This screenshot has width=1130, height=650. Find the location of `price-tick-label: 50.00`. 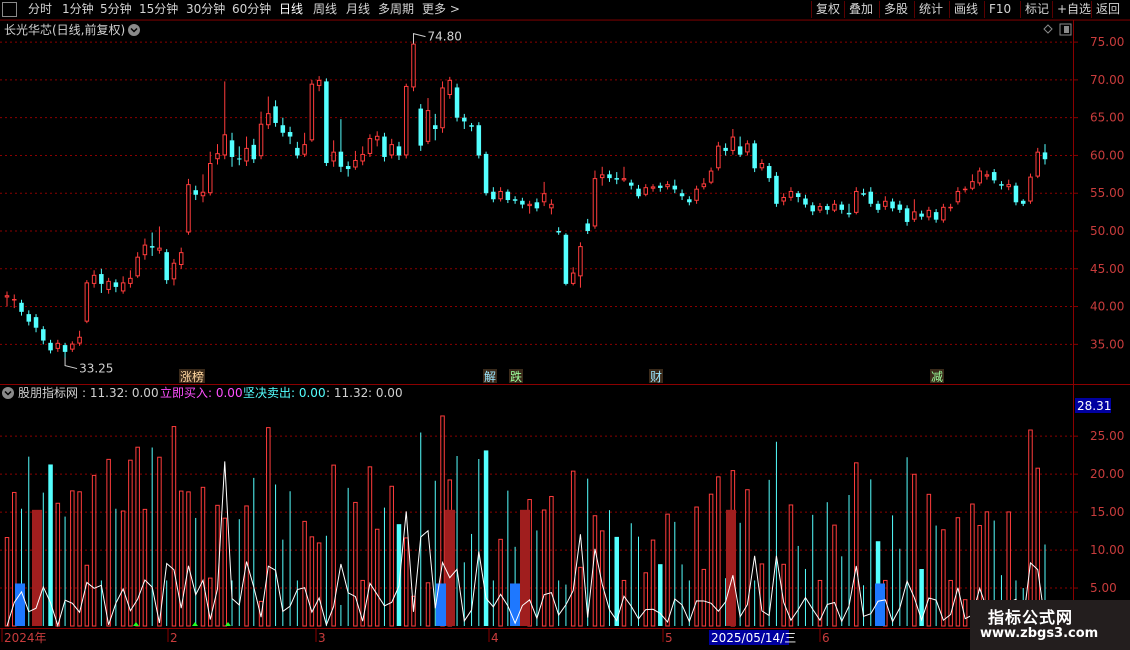

price-tick-label: 50.00 is located at coordinates (1107, 231).